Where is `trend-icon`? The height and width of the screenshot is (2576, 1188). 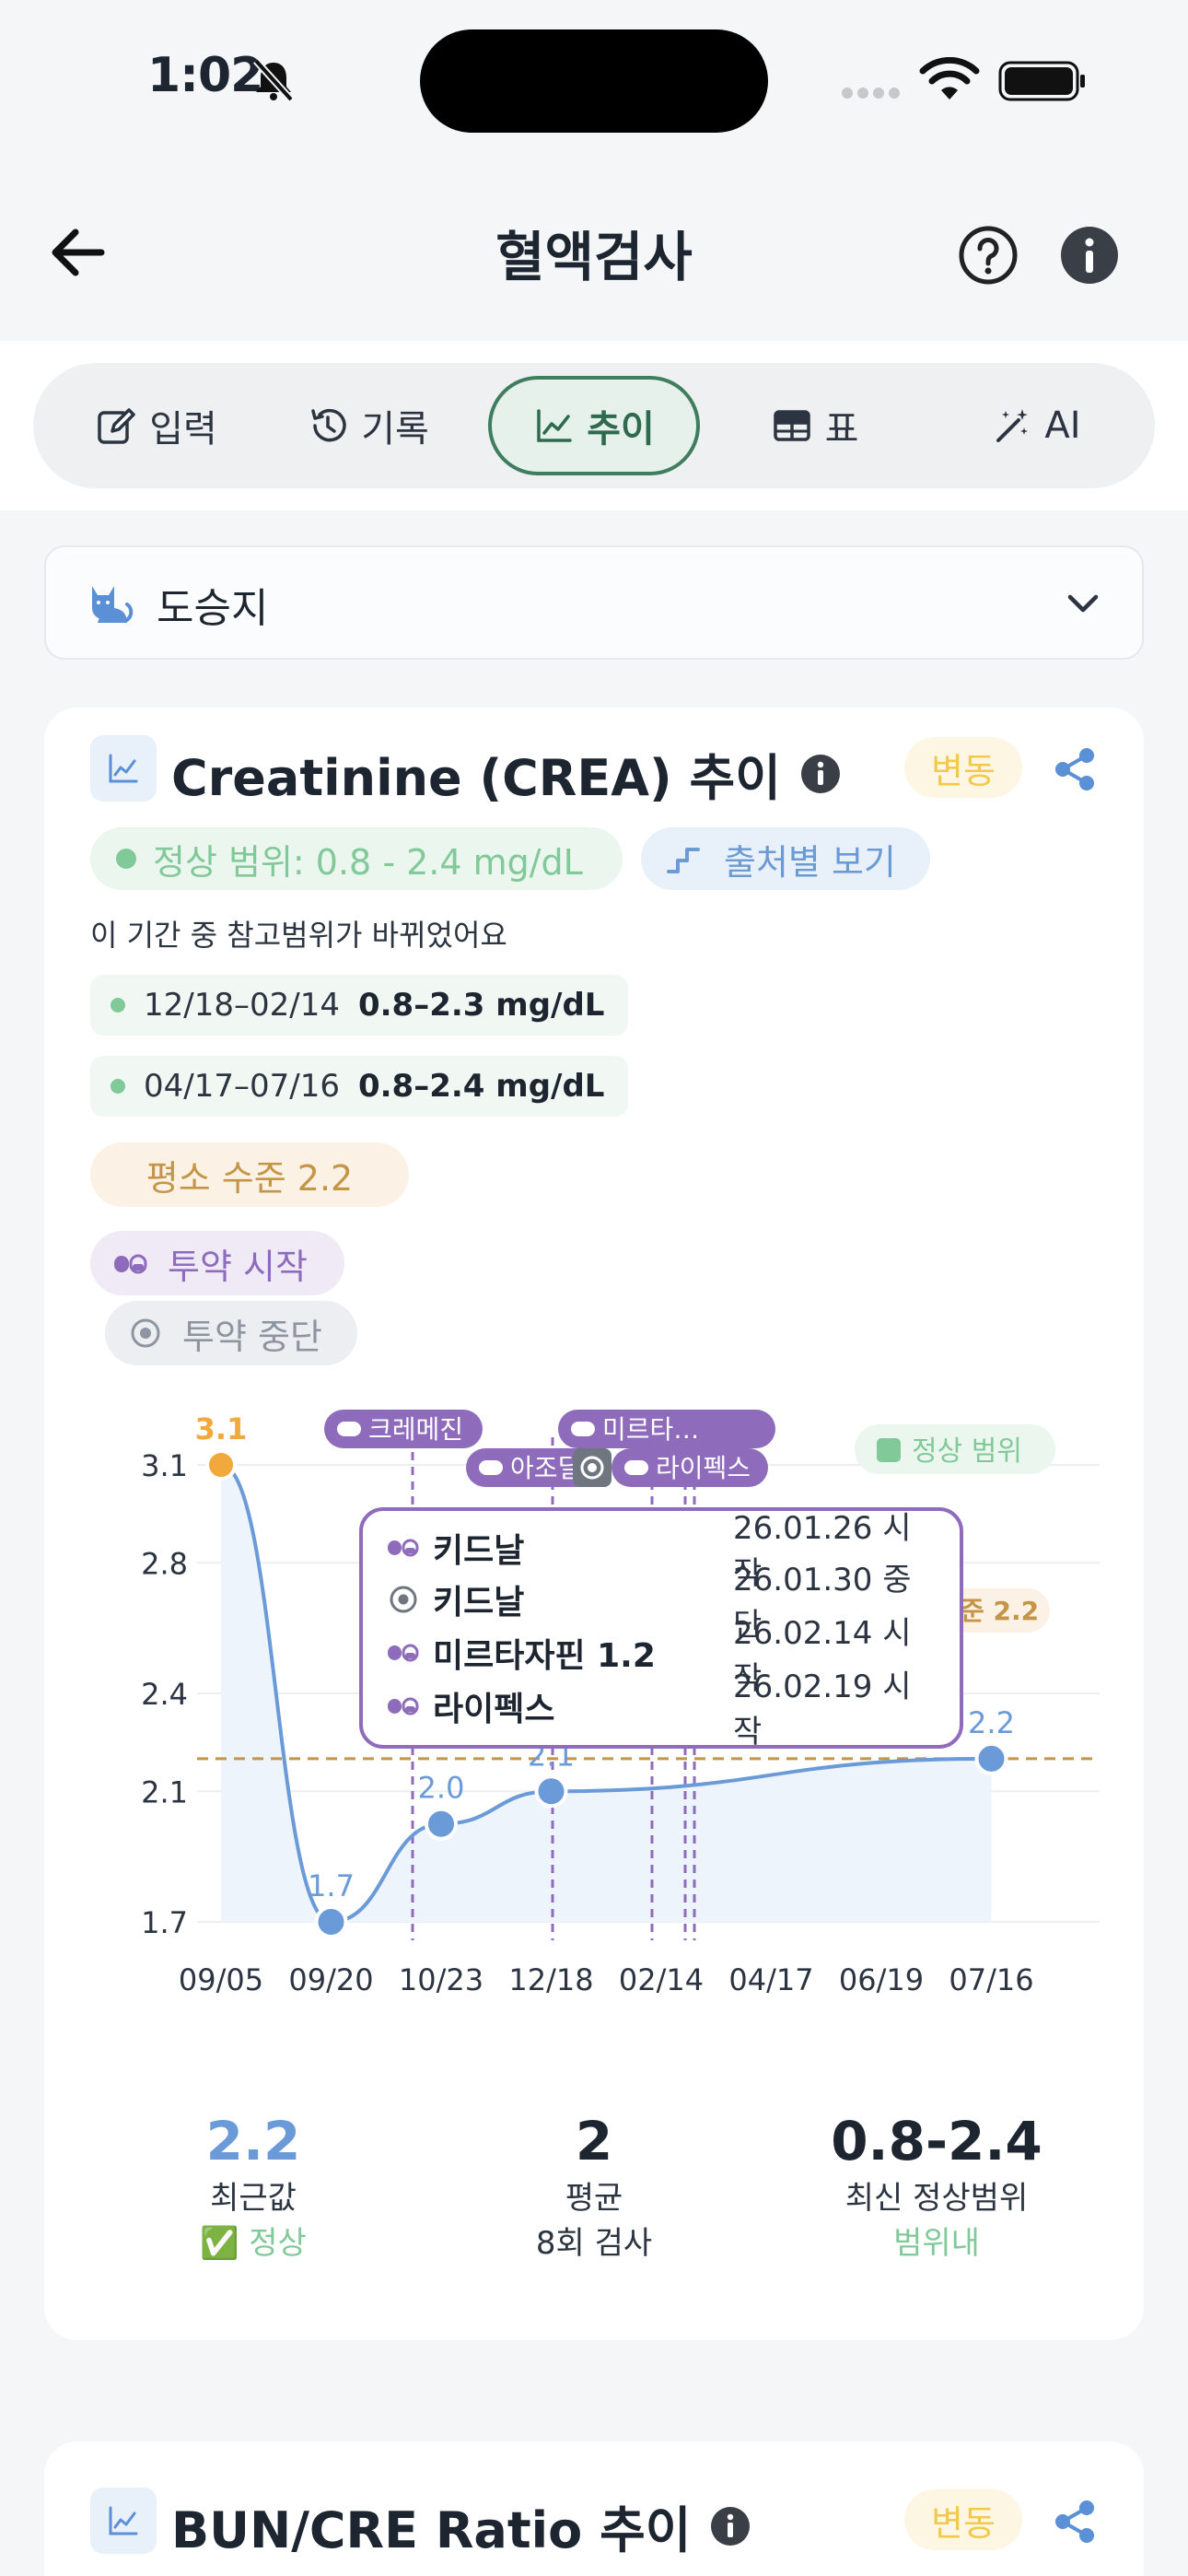 trend-icon is located at coordinates (124, 2520).